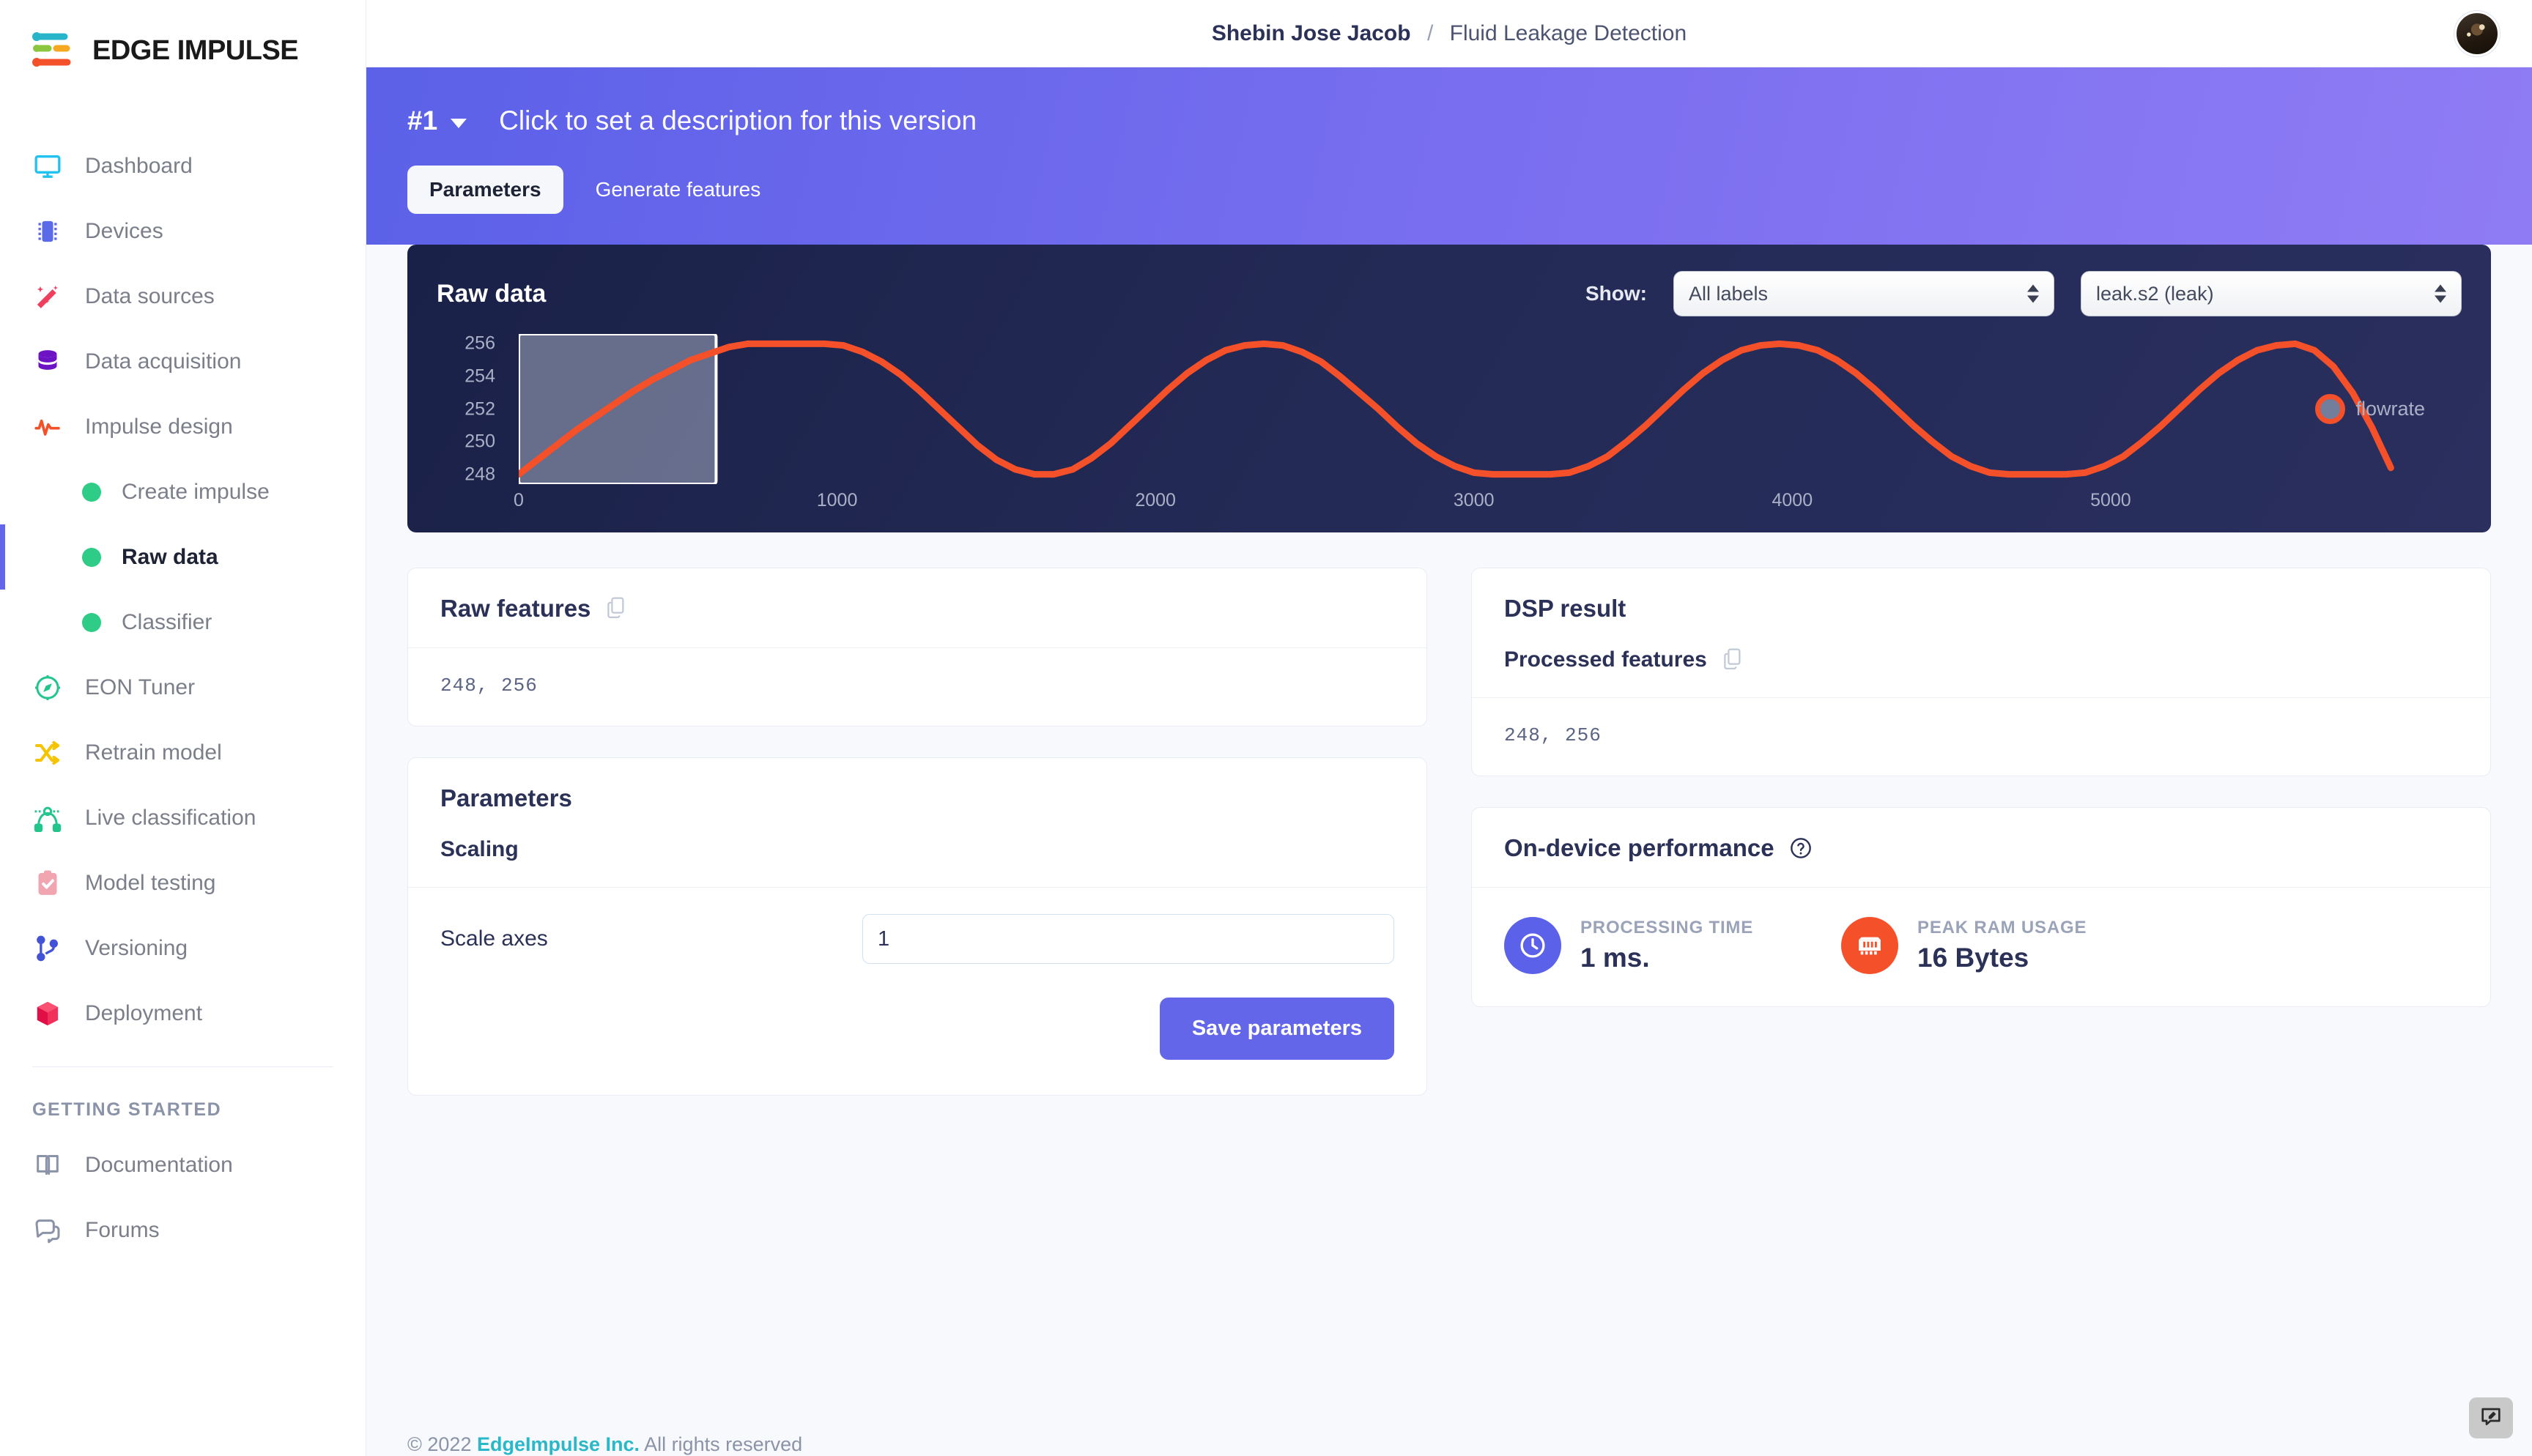 The image size is (2532, 1456). What do you see at coordinates (1458, 409) in the screenshot?
I see `raw-data-chart` at bounding box center [1458, 409].